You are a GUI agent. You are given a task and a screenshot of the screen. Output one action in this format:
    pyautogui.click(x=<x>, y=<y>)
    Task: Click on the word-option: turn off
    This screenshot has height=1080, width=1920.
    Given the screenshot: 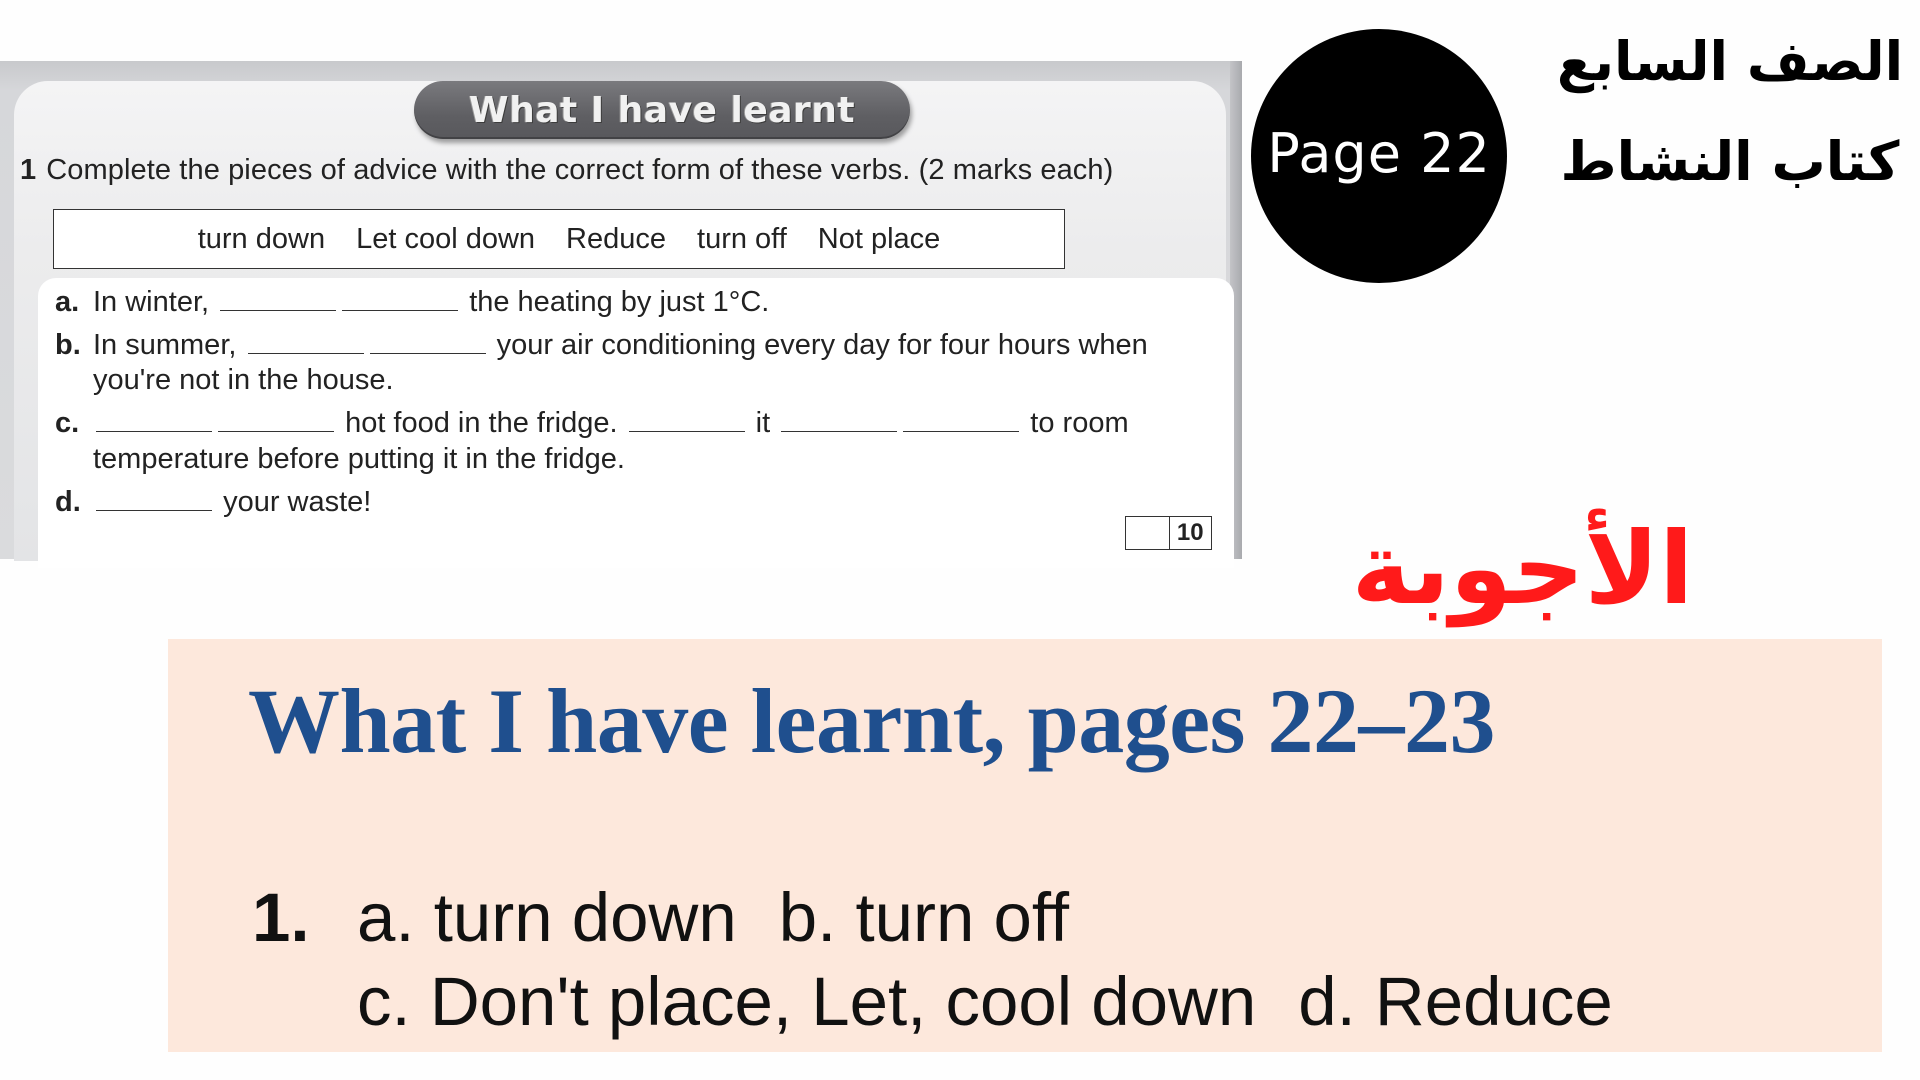 What is the action you would take?
    pyautogui.click(x=742, y=238)
    